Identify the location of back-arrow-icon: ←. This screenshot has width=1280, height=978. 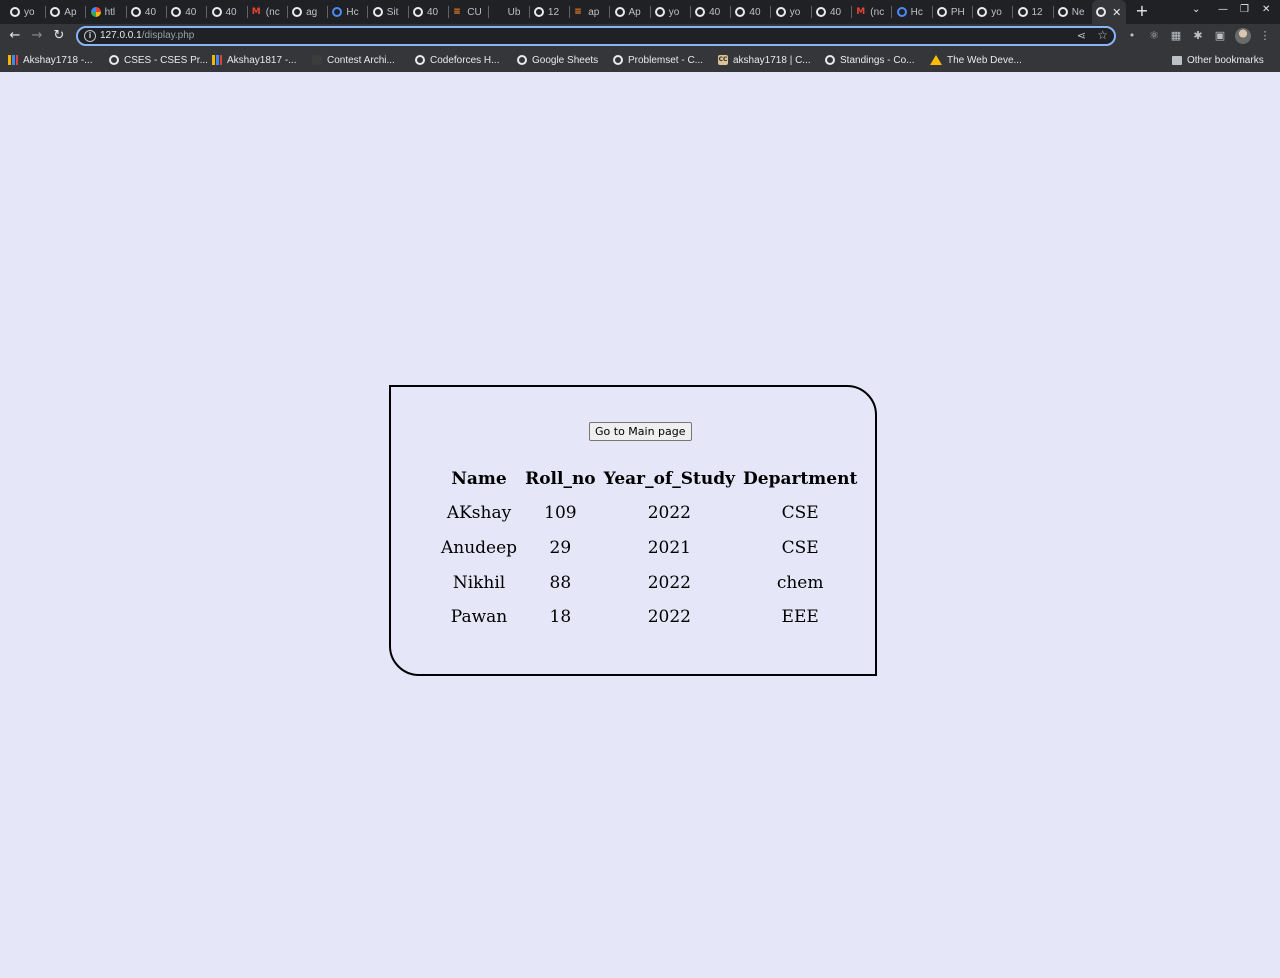
(15, 36).